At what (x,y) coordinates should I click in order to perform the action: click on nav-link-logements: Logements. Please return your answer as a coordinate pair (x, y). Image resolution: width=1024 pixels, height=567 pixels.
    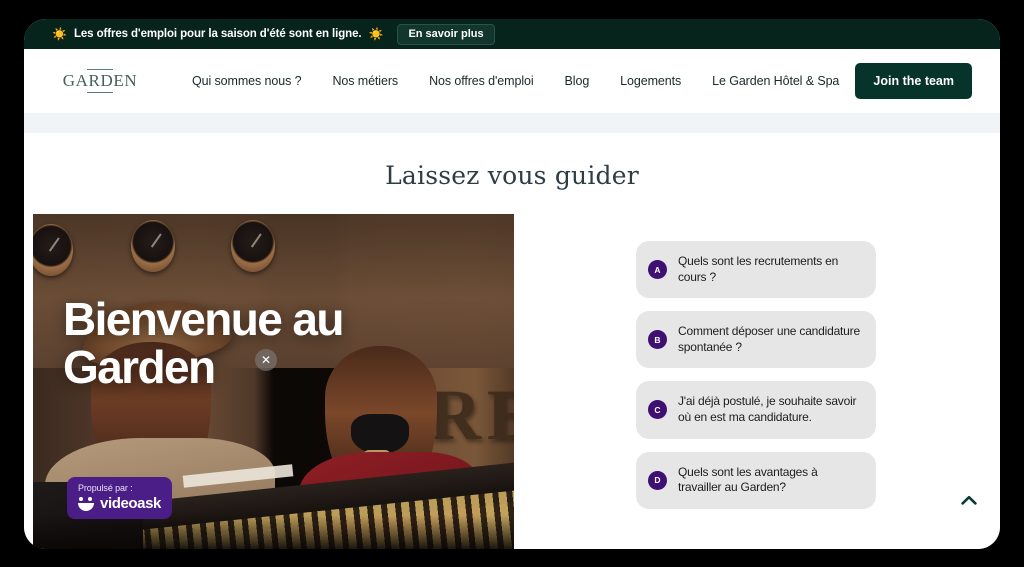
    Looking at the image, I should click on (650, 81).